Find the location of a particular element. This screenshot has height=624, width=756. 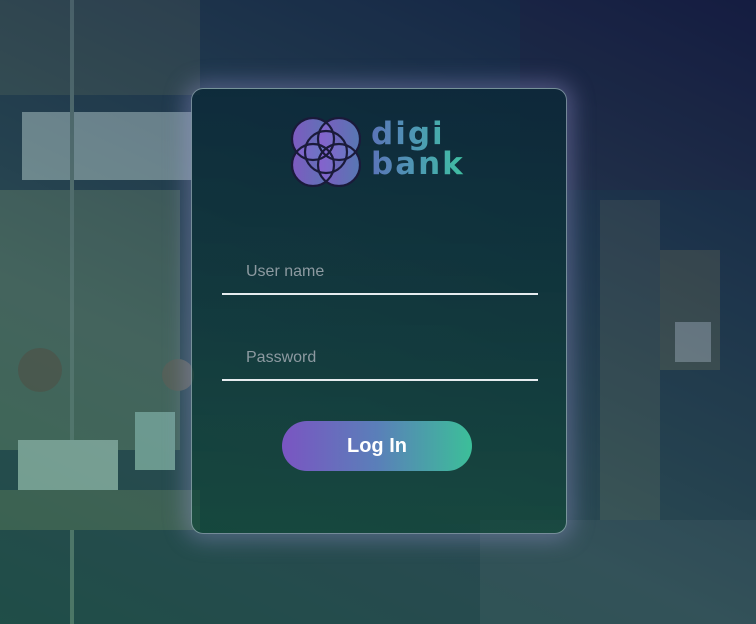

brand-wordmark: digi bank is located at coordinates (418, 149).